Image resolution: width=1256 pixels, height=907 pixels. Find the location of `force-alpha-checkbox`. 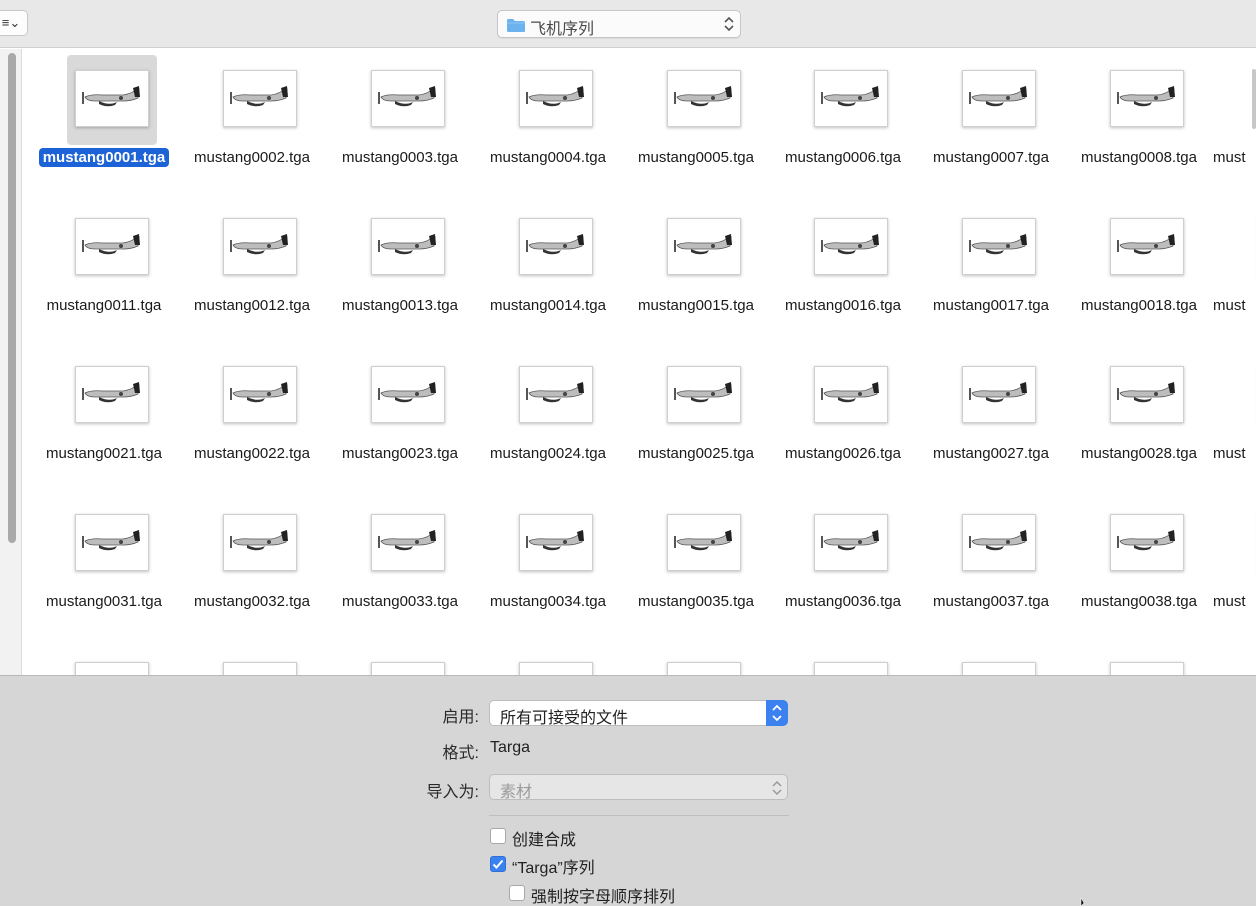

force-alpha-checkbox is located at coordinates (517, 893).